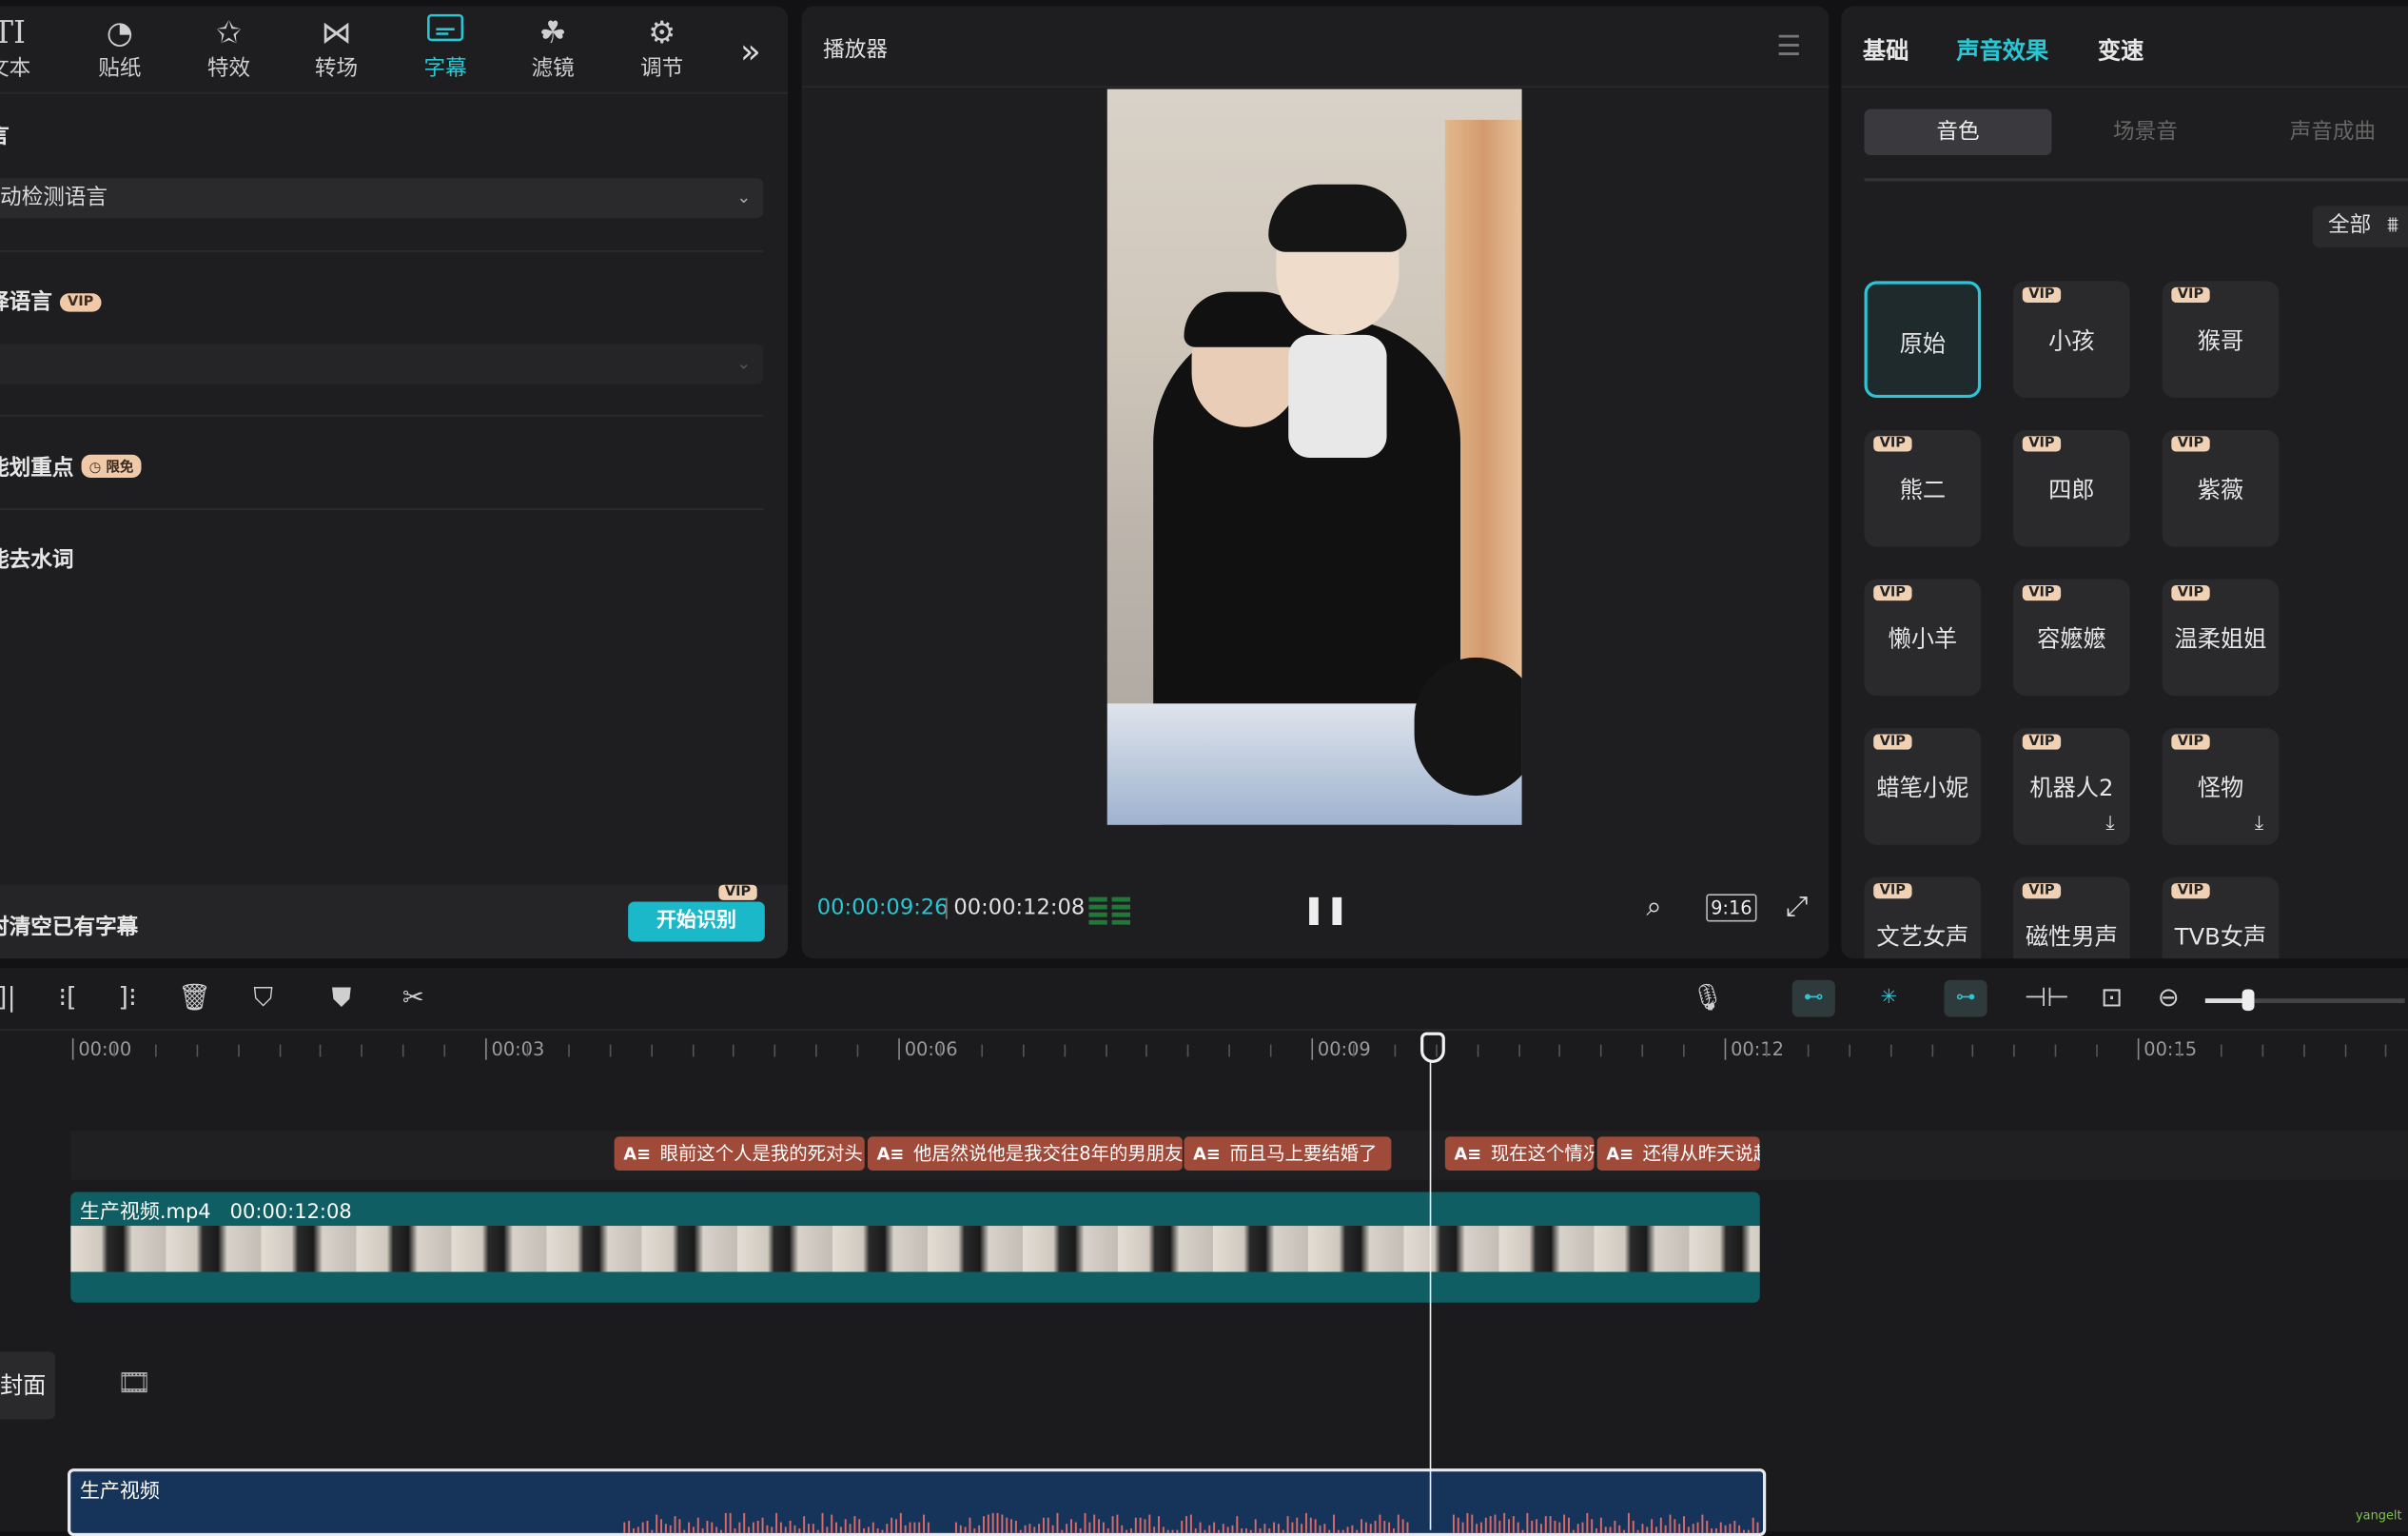  What do you see at coordinates (1923, 340) in the screenshot?
I see `voice-card: 原始` at bounding box center [1923, 340].